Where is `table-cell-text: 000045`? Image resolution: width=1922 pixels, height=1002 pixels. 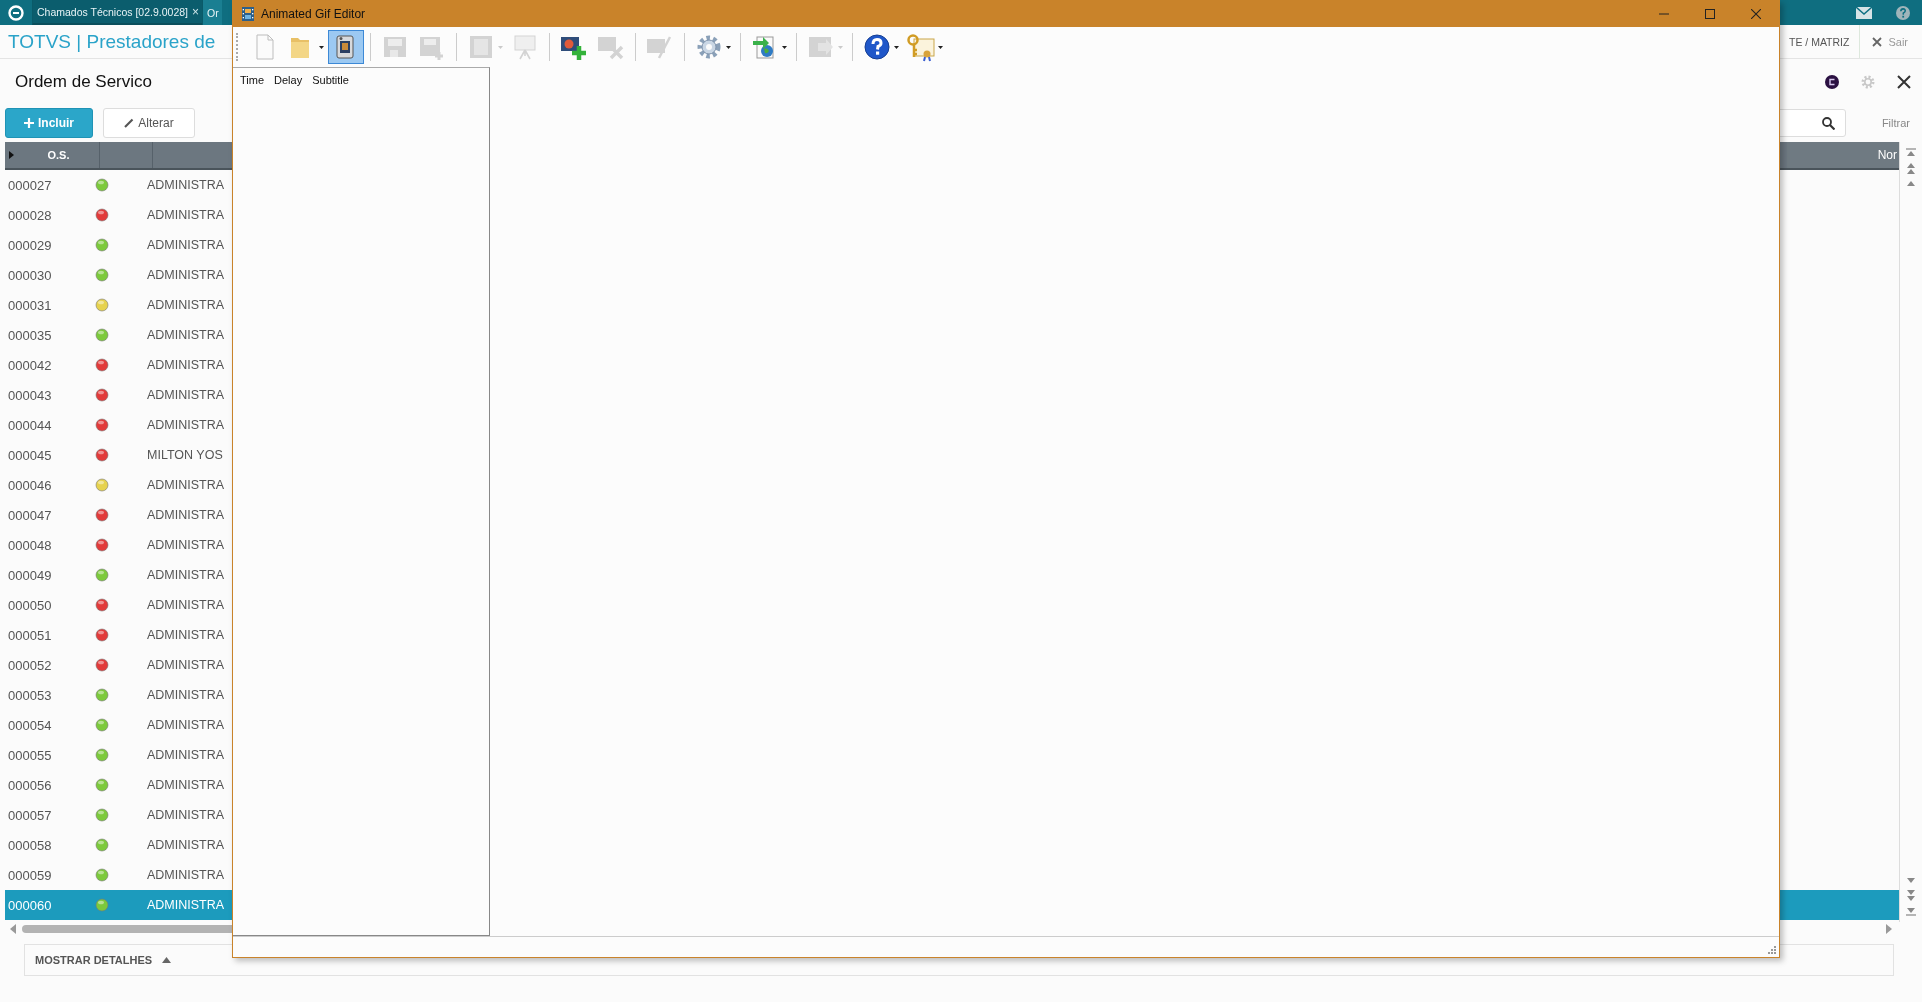
table-cell-text: 000045 is located at coordinates (30, 455).